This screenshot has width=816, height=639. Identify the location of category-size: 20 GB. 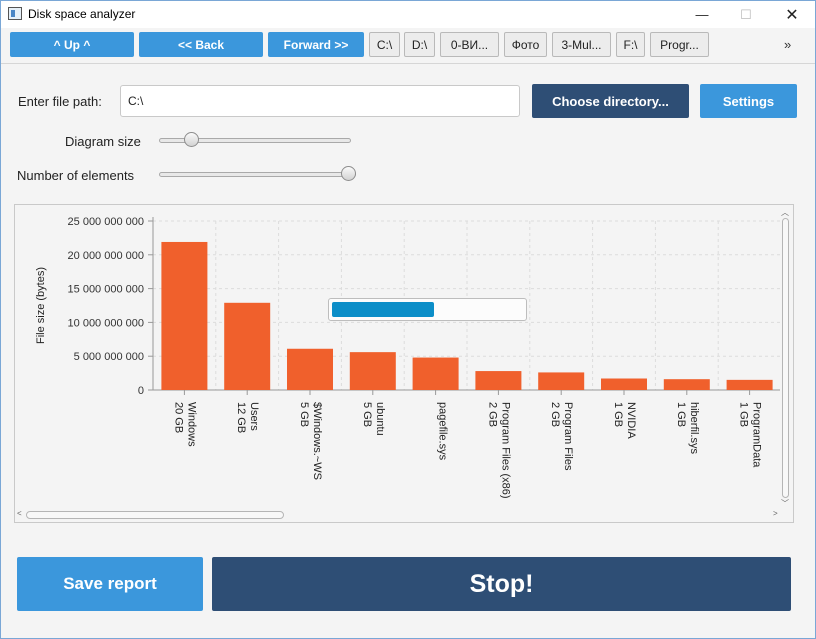
(178, 417).